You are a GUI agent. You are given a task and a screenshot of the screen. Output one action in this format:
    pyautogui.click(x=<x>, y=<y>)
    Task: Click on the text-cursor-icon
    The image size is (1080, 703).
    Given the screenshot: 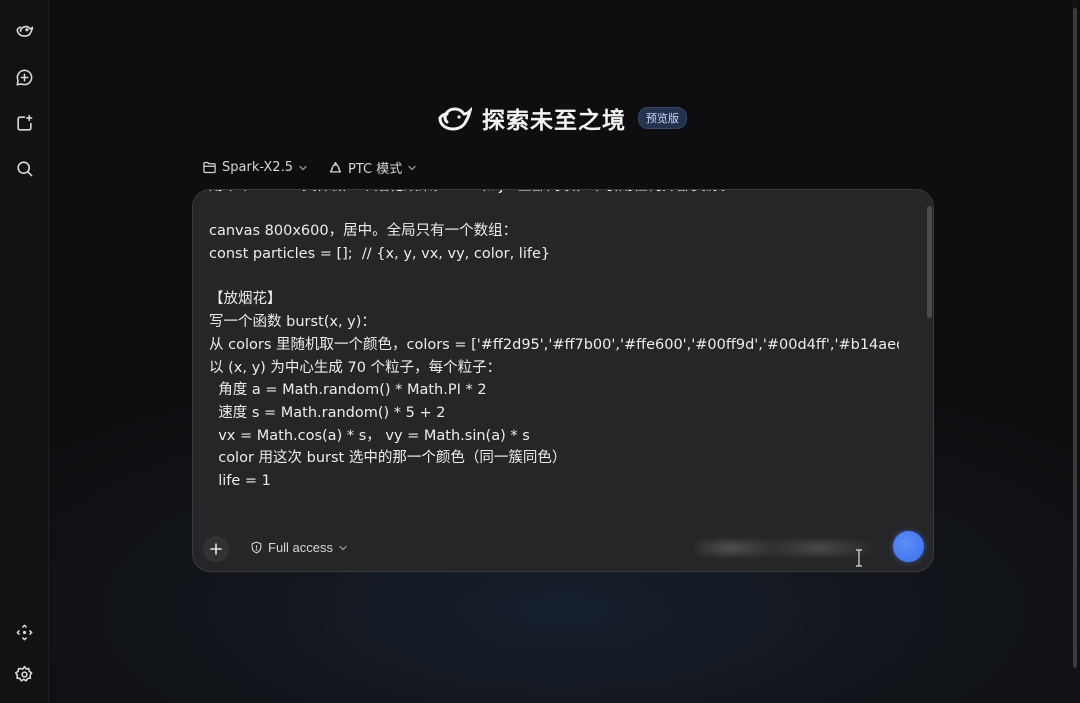 What is the action you would take?
    pyautogui.click(x=859, y=558)
    